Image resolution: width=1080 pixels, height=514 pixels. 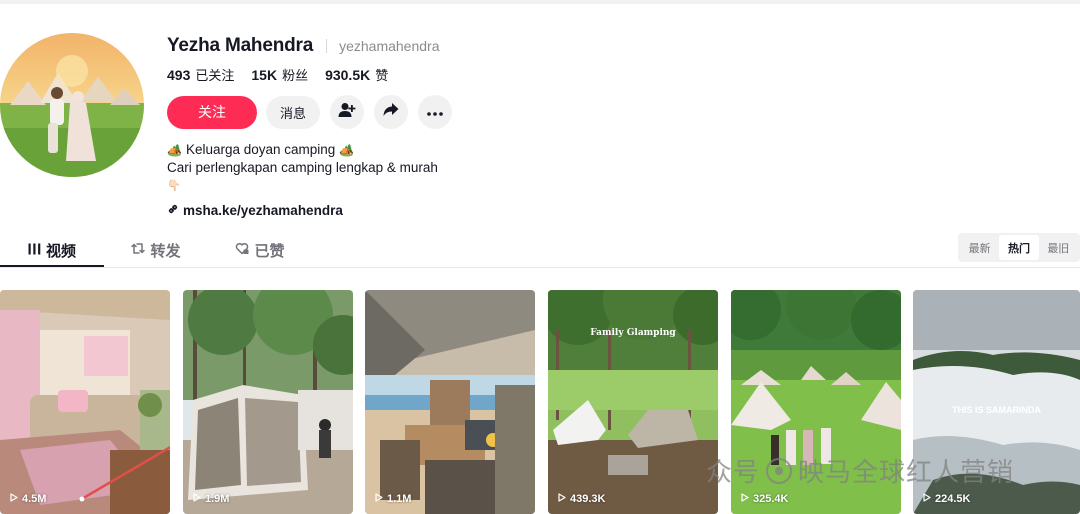 What do you see at coordinates (279, 74) in the screenshot?
I see `stat-followers: 15K 粉丝` at bounding box center [279, 74].